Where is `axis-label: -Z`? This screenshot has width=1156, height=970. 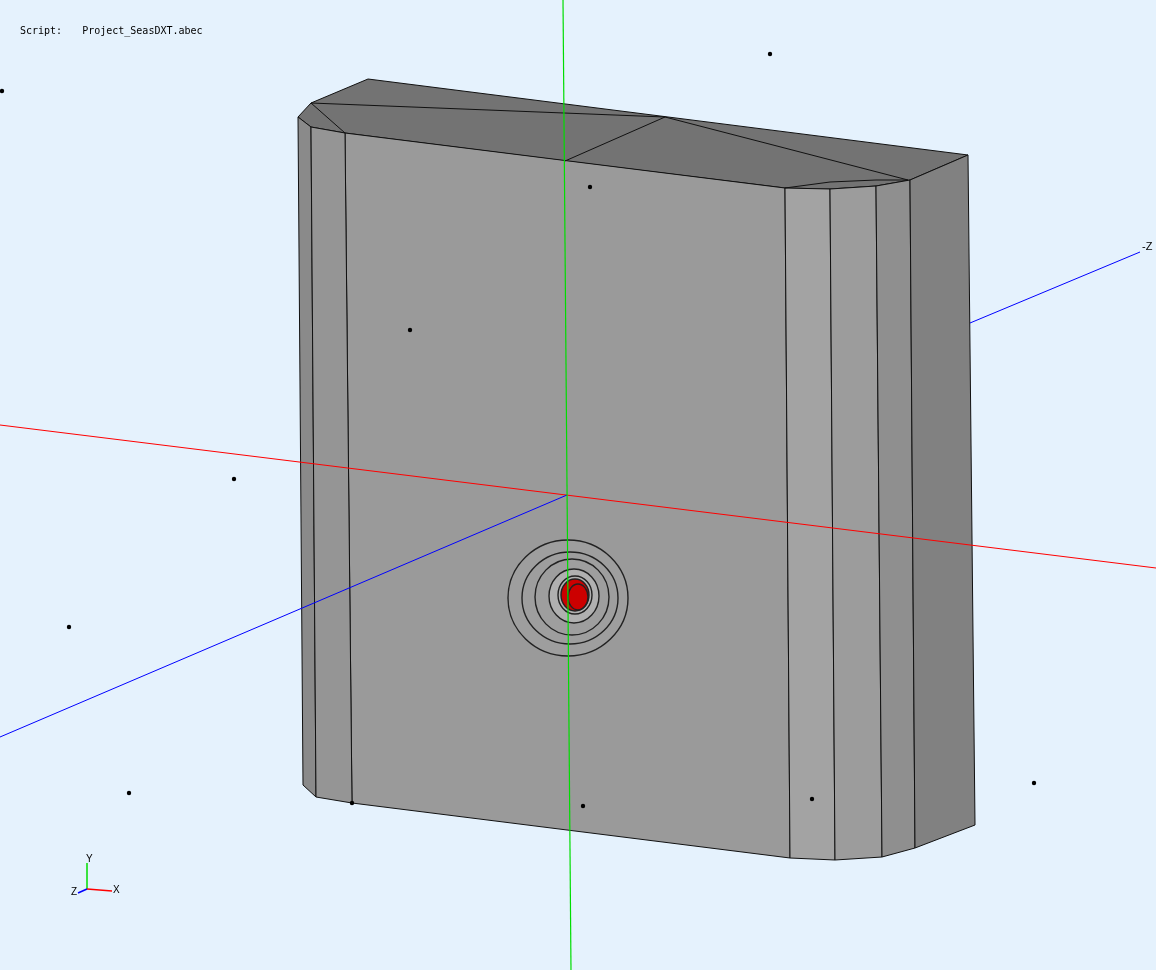 axis-label: -Z is located at coordinates (1147, 246).